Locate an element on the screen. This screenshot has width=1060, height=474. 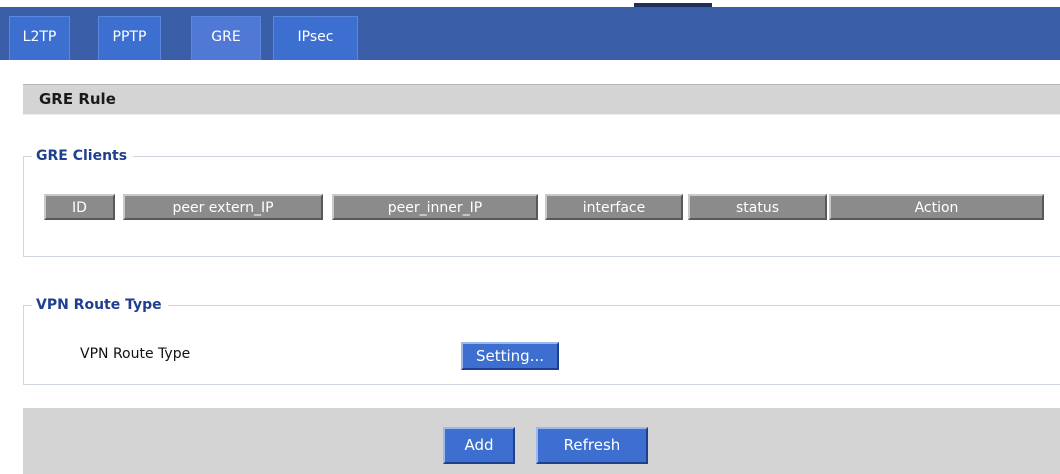
tab-pptp: PPTP is located at coordinates (129, 38).